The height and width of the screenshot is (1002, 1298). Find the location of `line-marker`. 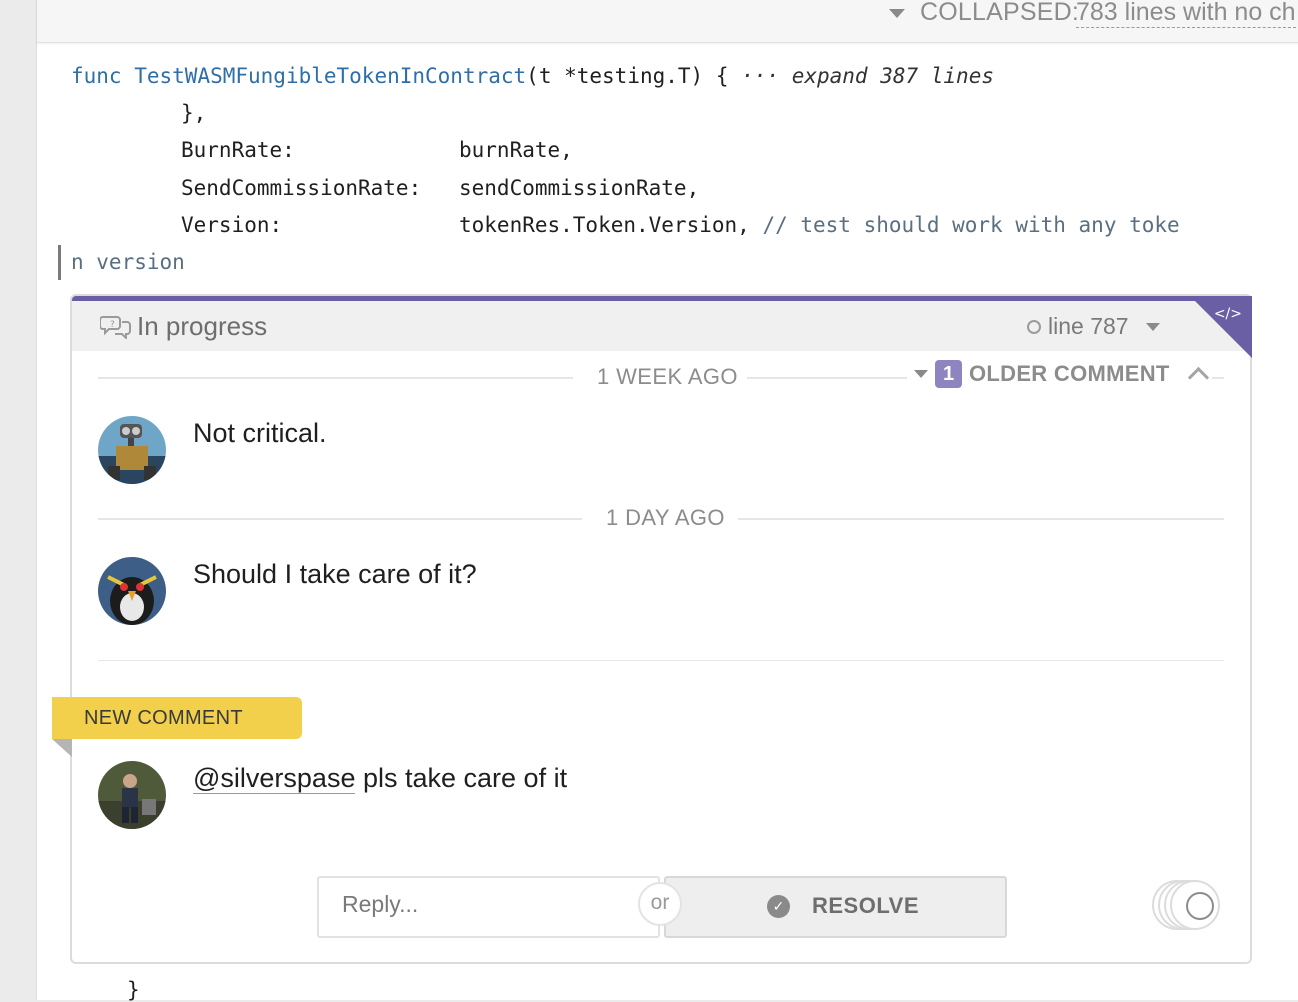

line-marker is located at coordinates (59, 262).